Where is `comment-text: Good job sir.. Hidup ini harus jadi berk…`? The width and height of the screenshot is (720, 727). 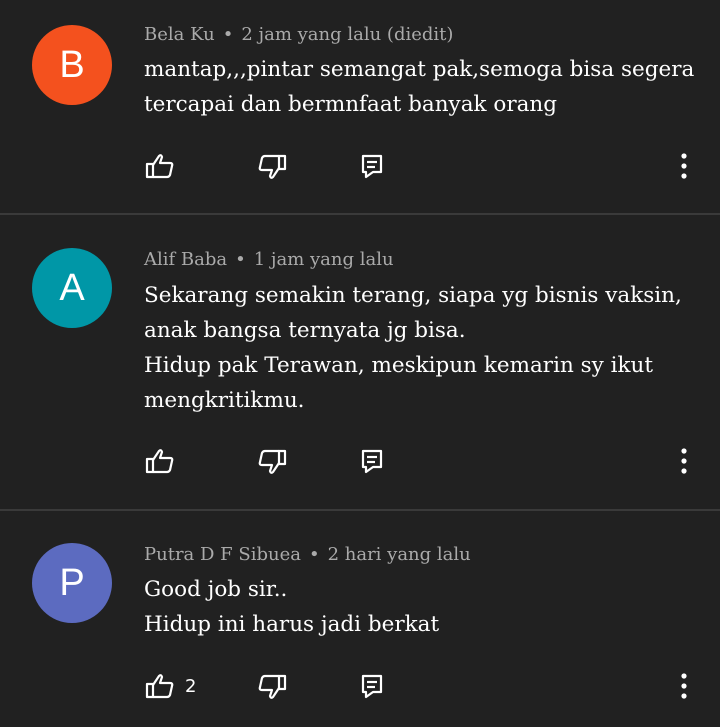
comment-text: Good job sir.. Hidup ini harus jadi berk… is located at coordinates (424, 607).